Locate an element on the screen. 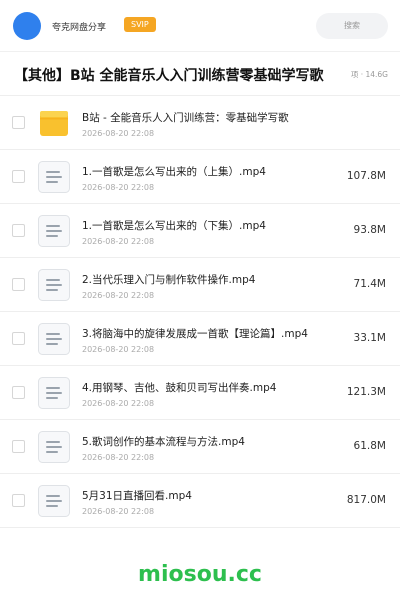 This screenshot has width=400, height=600. folder-icon is located at coordinates (54, 123).